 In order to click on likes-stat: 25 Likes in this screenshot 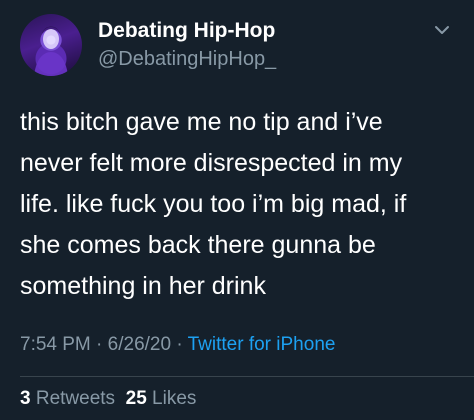, I will do `click(161, 398)`.